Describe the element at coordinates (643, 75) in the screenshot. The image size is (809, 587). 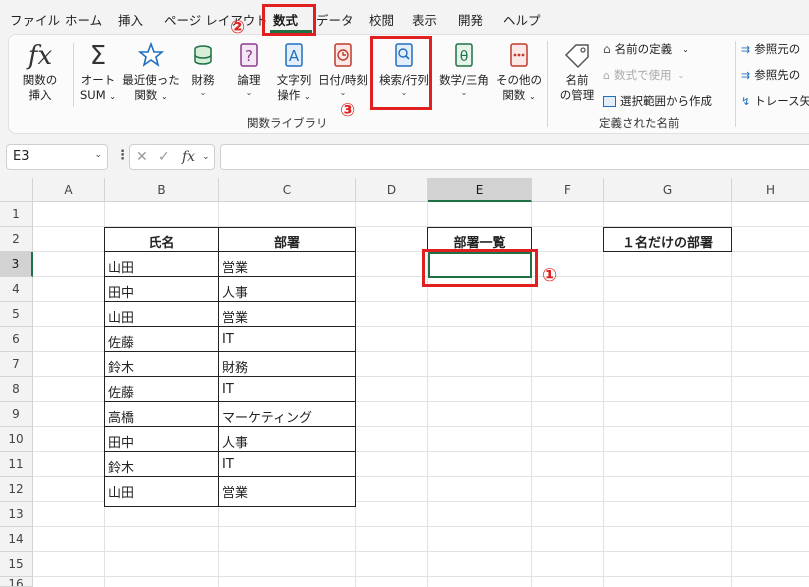
I see `use-in-formula-button: ⌂ 数式で使用 ⌄` at that location.